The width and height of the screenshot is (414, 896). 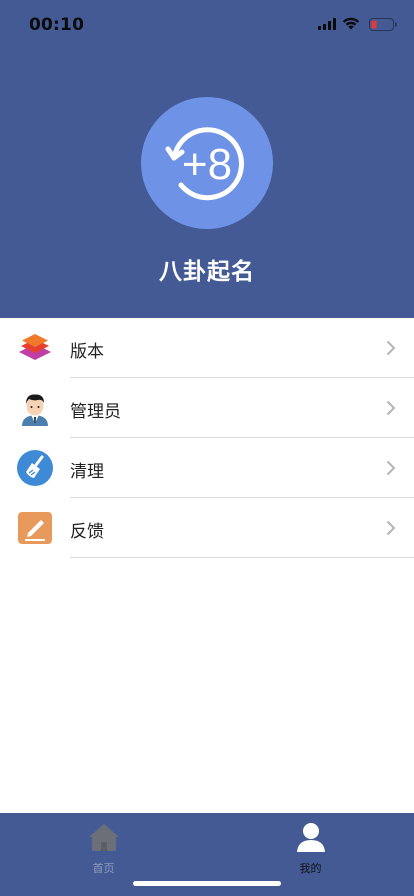 I want to click on plus-eight-icon: +8, so click(x=204, y=164).